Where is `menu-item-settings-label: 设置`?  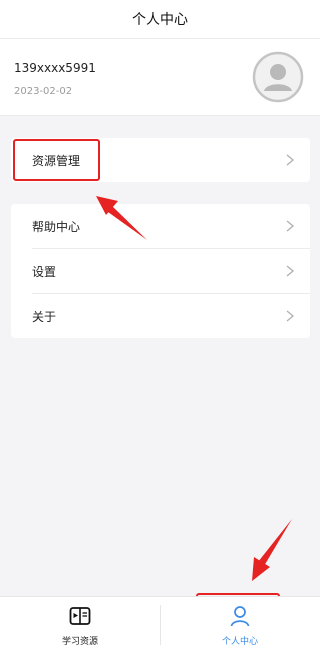
menu-item-settings-label: 设置 is located at coordinates (44, 272).